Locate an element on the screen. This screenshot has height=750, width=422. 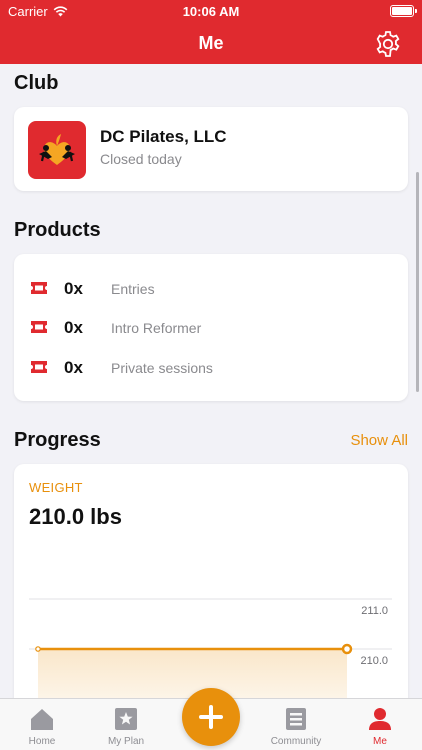
tab-label: Home is located at coordinates (42, 741).